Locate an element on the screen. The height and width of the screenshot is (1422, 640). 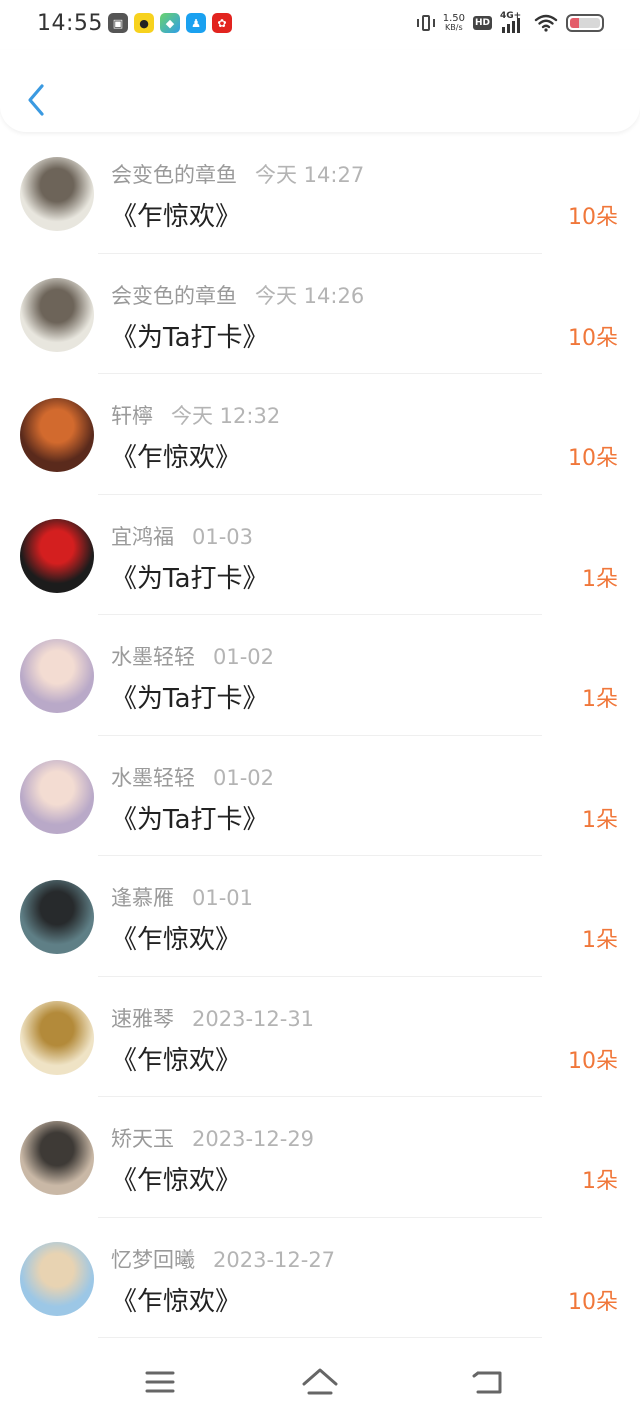
status-indicators: 1.50 KB/s HD 4G+ is located at coordinates (510, 22).